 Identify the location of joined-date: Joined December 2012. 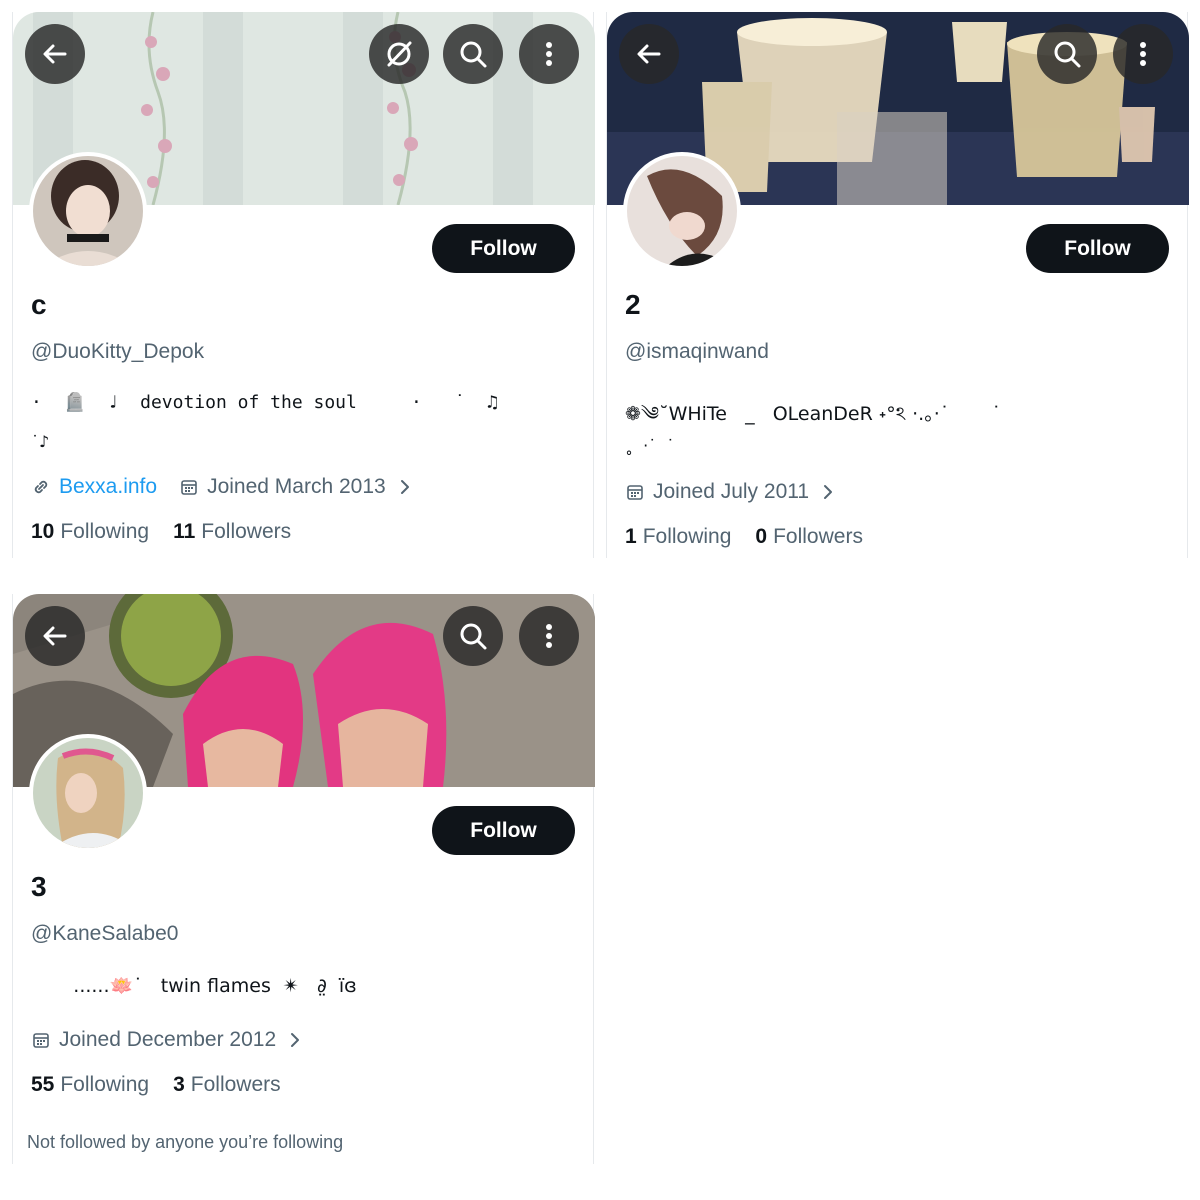
(168, 1039).